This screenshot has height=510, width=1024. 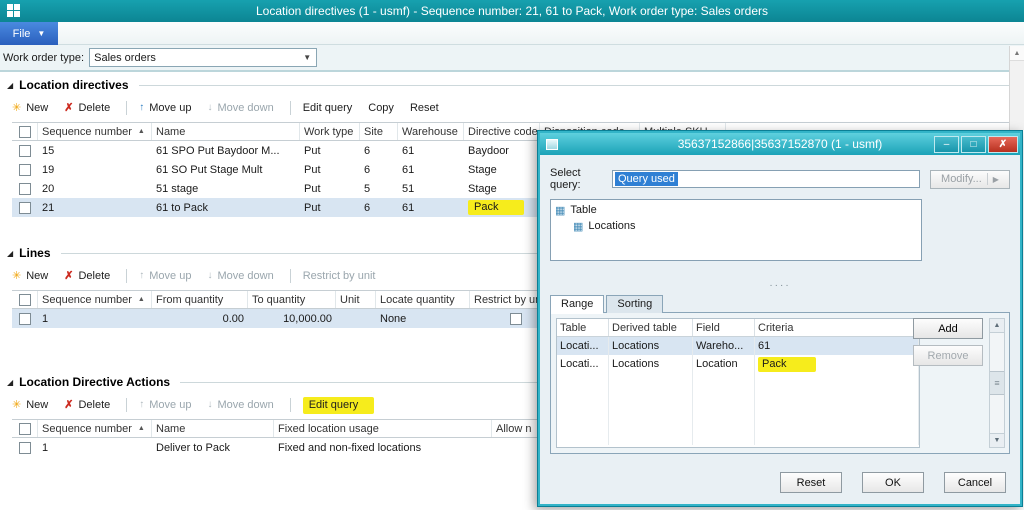 I want to click on remove-button: Remove, so click(x=948, y=355).